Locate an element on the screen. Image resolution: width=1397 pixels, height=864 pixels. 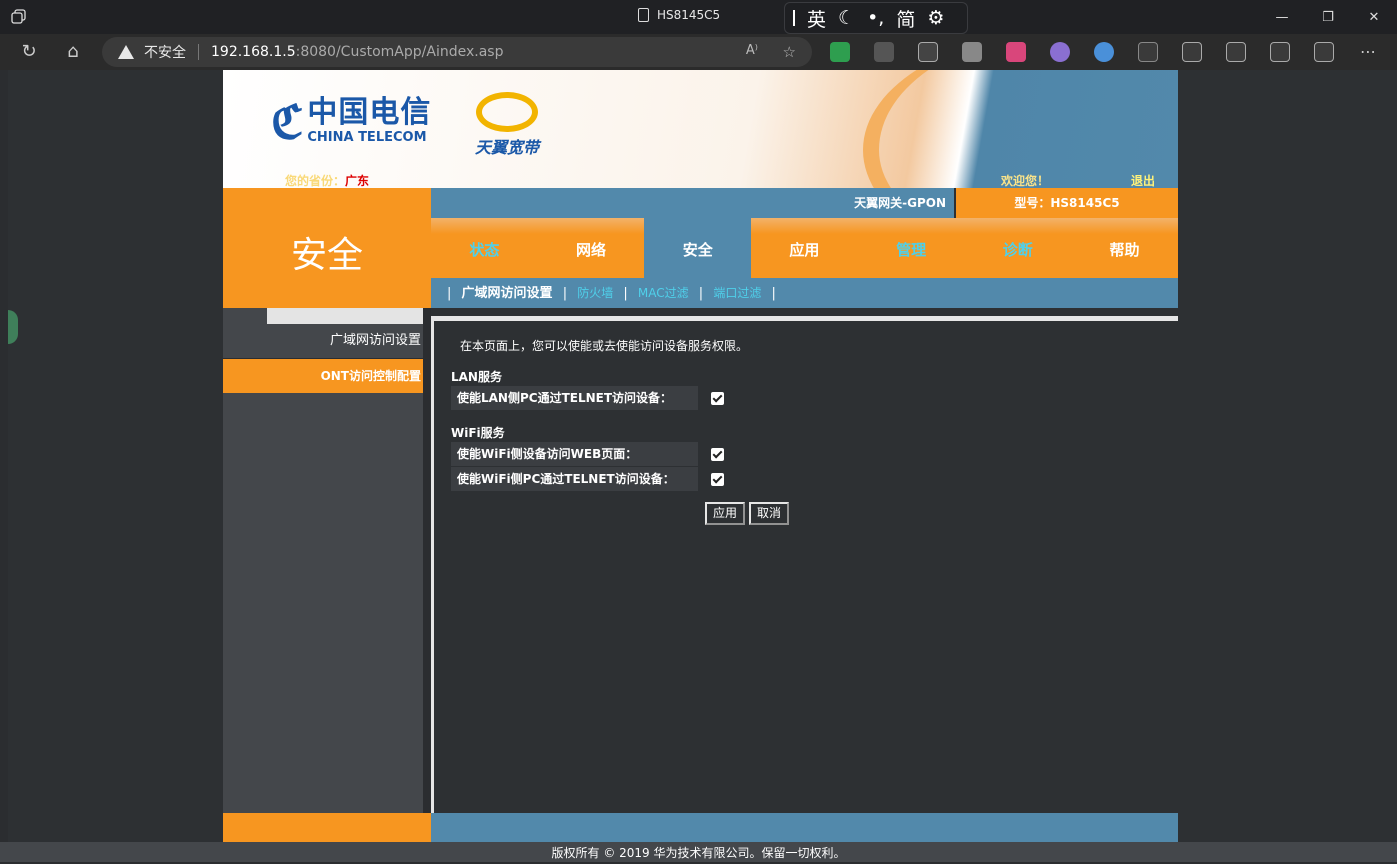
menu-management: 管理 is located at coordinates (911, 248).